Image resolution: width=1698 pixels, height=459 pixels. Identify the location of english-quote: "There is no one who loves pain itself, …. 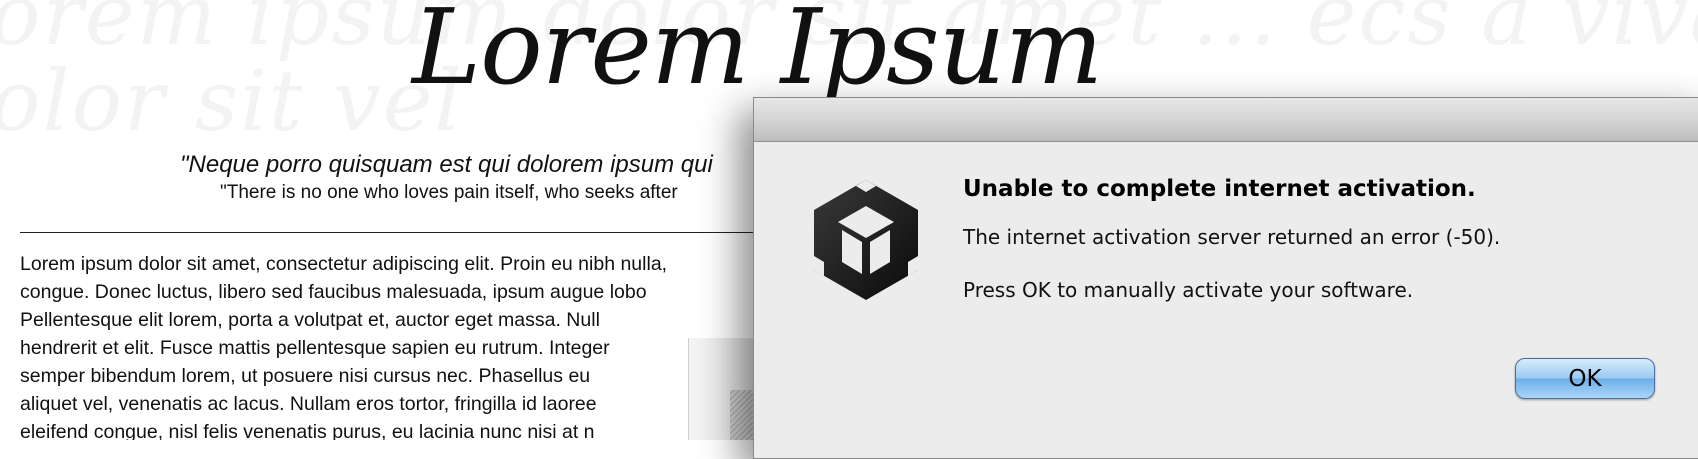
(449, 192).